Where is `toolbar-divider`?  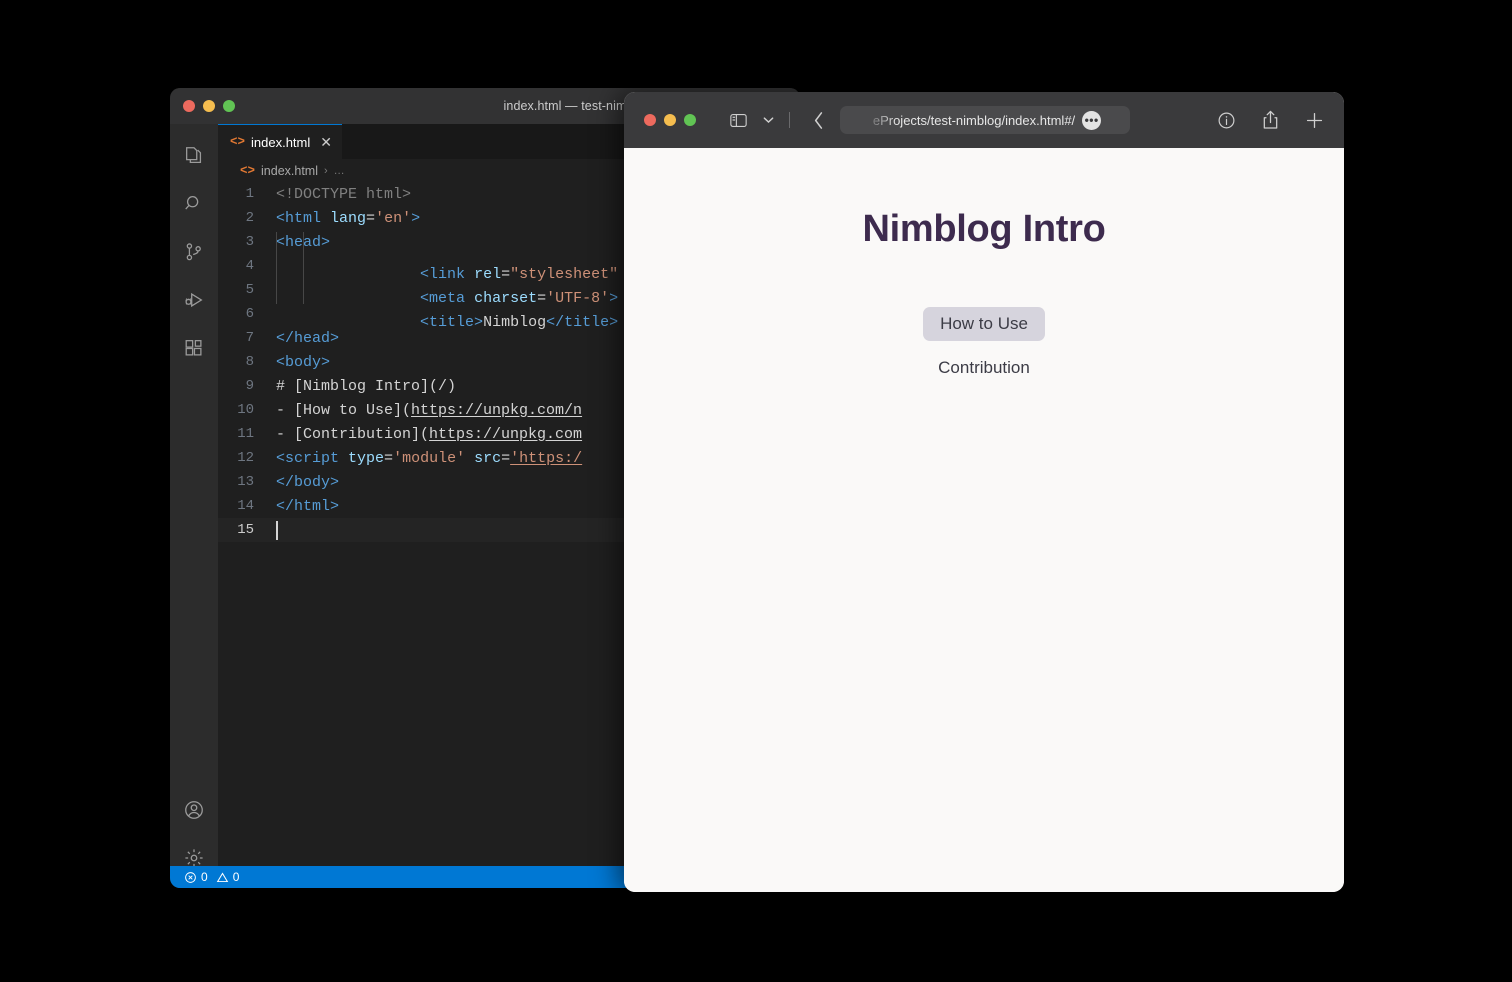
toolbar-divider is located at coordinates (789, 120).